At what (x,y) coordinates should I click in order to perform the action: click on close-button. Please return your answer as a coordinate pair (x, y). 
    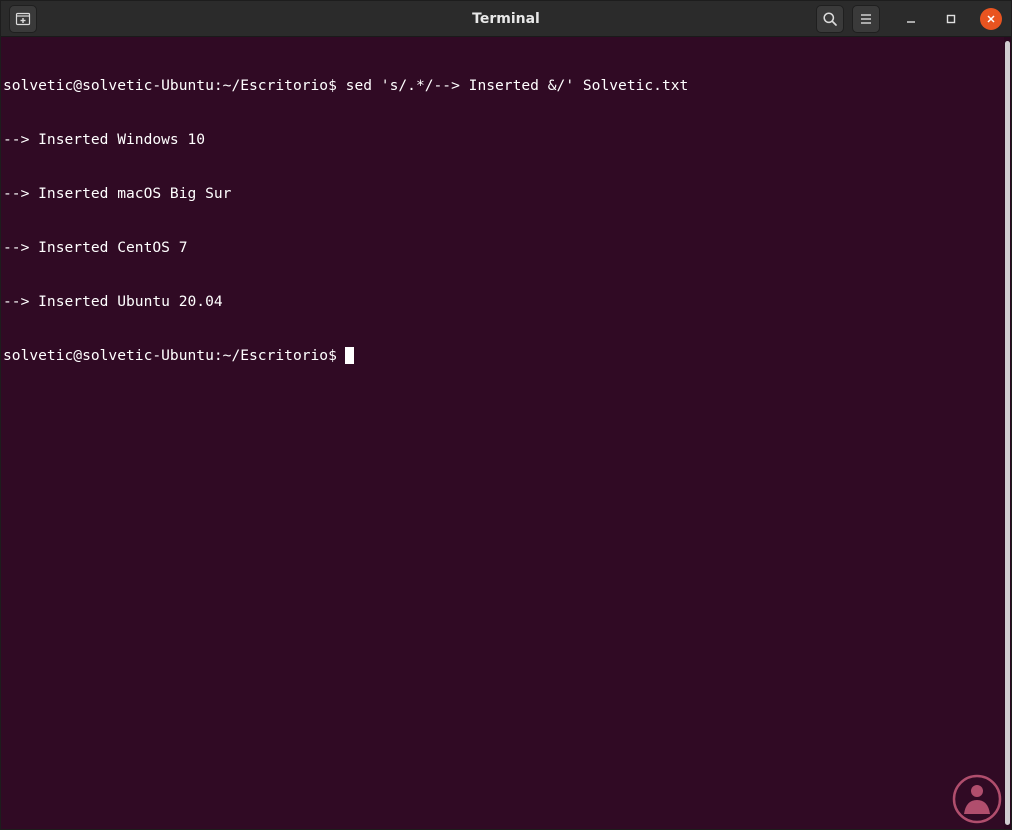
    Looking at the image, I should click on (991, 19).